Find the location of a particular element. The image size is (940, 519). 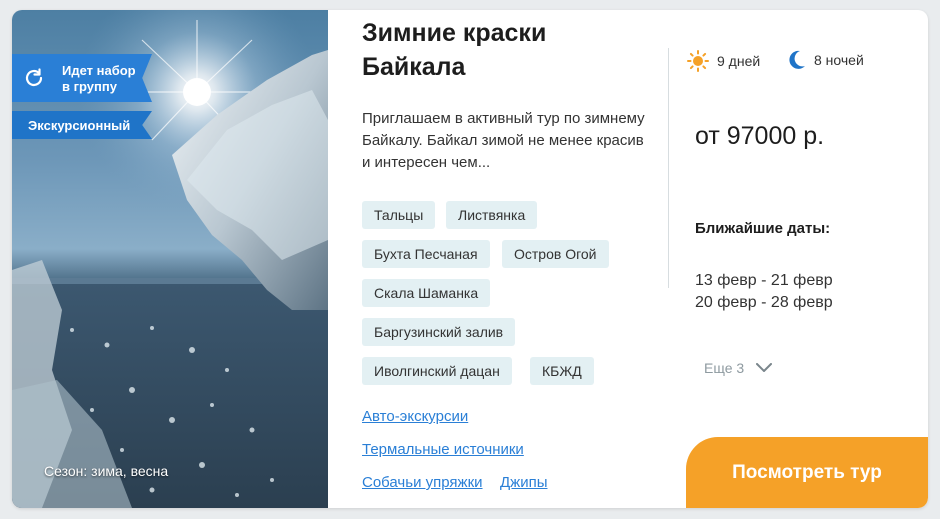

group-badge-label: Идет набор в группу is located at coordinates (99, 78).